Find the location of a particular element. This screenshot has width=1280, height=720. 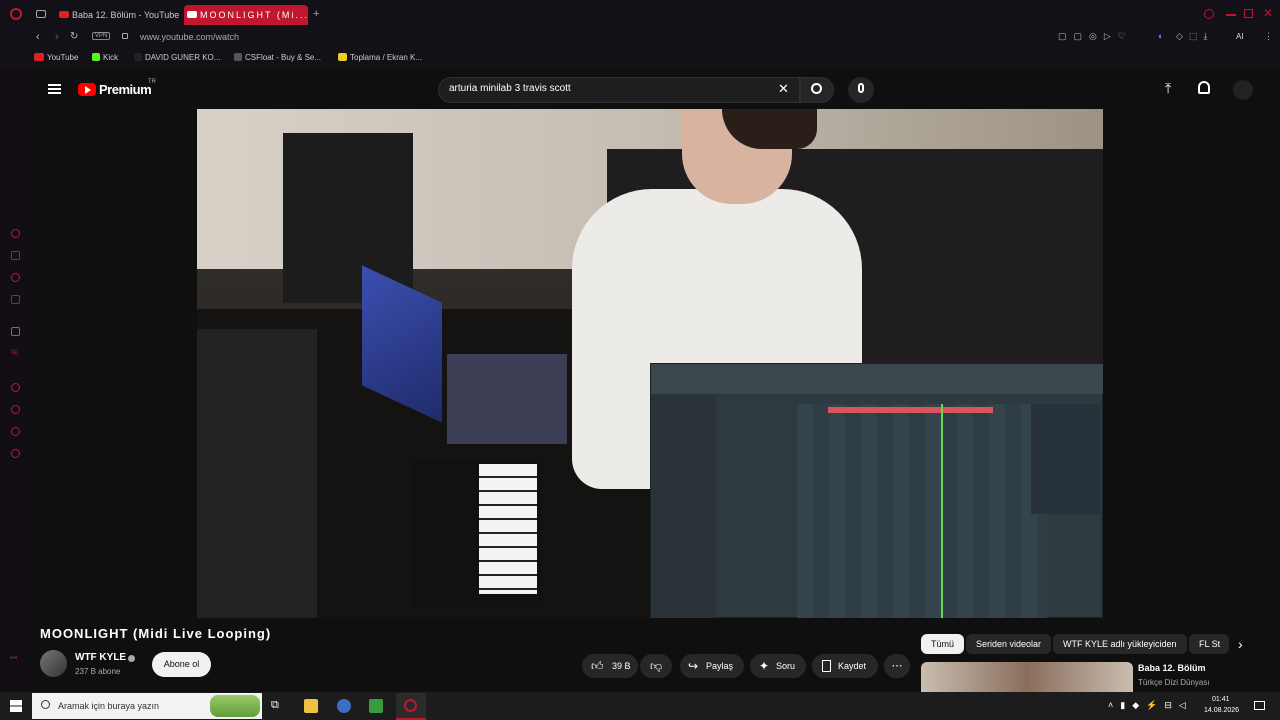

toplama-icon is located at coordinates (342, 57).